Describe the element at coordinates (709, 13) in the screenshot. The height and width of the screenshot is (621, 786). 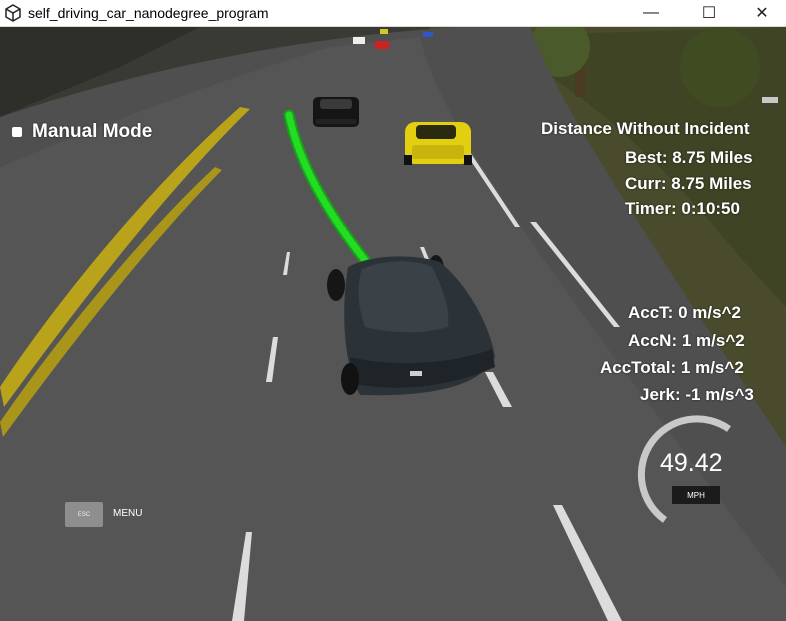
I see `maximize-button: ☐` at that location.